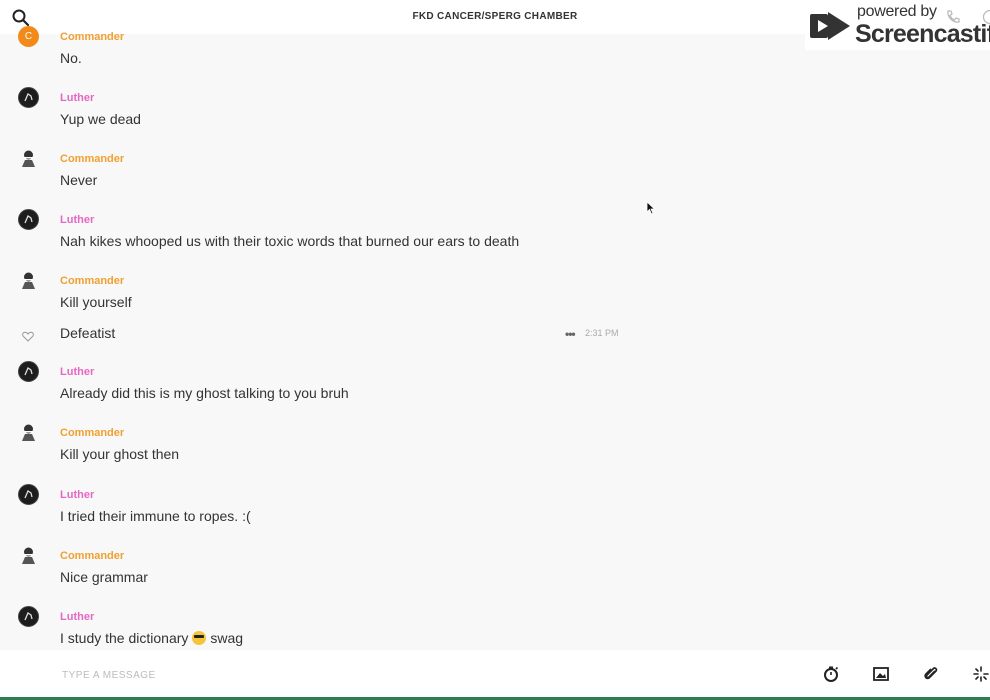 The width and height of the screenshot is (990, 700). What do you see at coordinates (155, 516) in the screenshot?
I see `message-text: I tried their immune to ropes. :(` at bounding box center [155, 516].